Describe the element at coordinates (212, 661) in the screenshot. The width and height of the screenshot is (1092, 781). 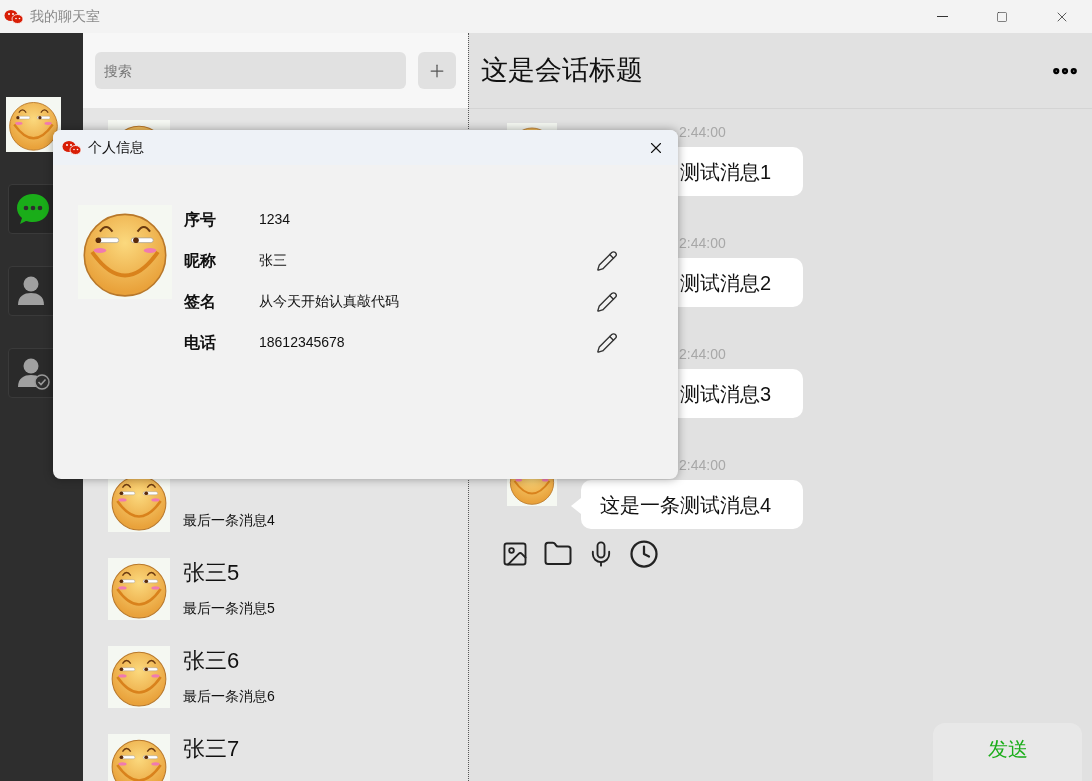
I see `contact-name: 张三6` at that location.